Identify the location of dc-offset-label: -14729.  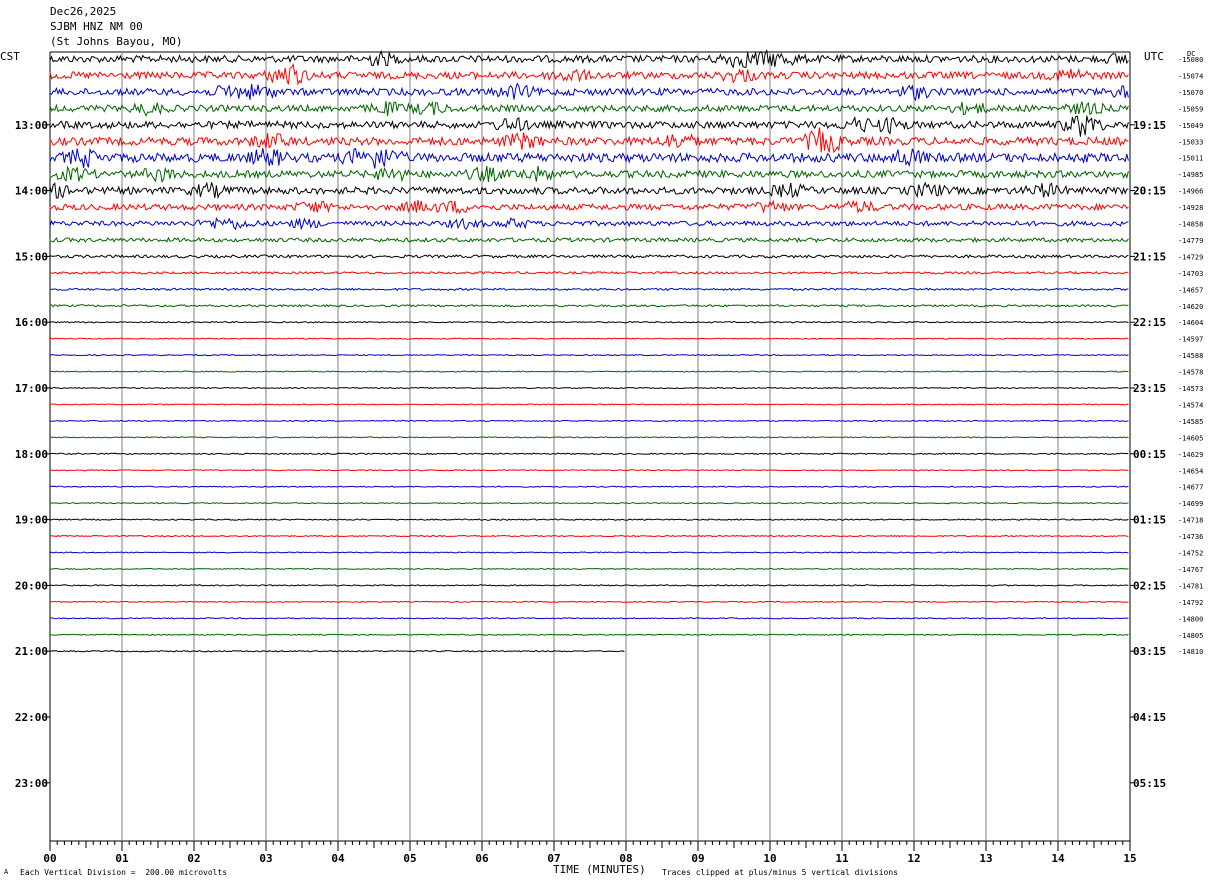
(1190, 257).